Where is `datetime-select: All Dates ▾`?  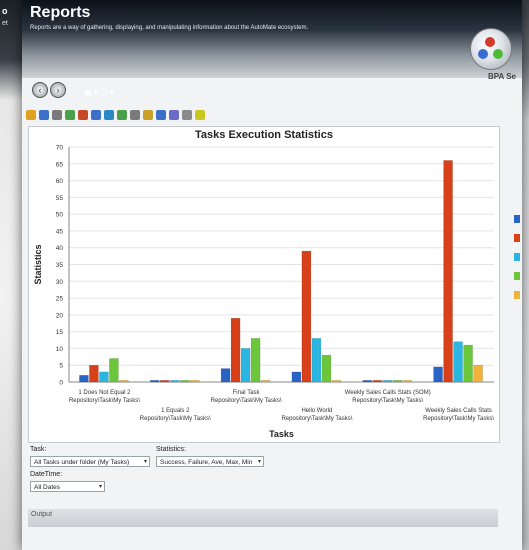
datetime-select: All Dates ▾ is located at coordinates (67, 486).